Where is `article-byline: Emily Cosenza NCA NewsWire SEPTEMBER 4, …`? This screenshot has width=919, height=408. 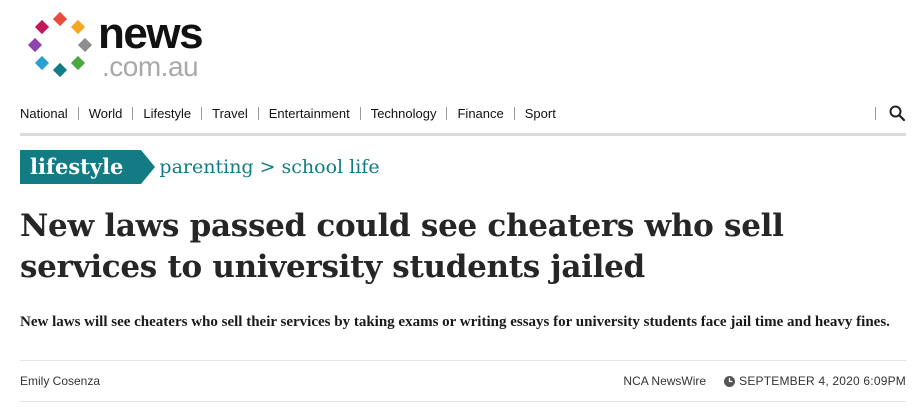
article-byline: Emily Cosenza NCA NewsWire SEPTEMBER 4, … is located at coordinates (463, 381).